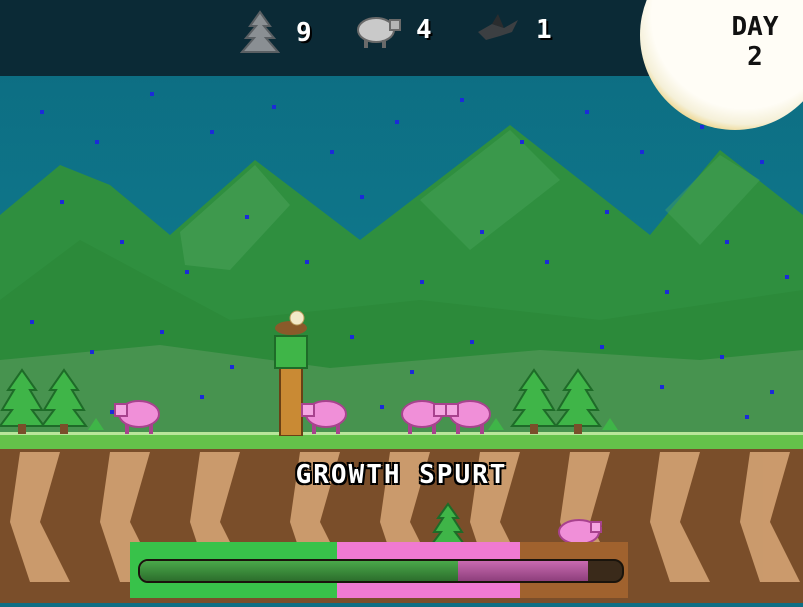  I want to click on day-indicator: DAY 2, so click(754, 42).